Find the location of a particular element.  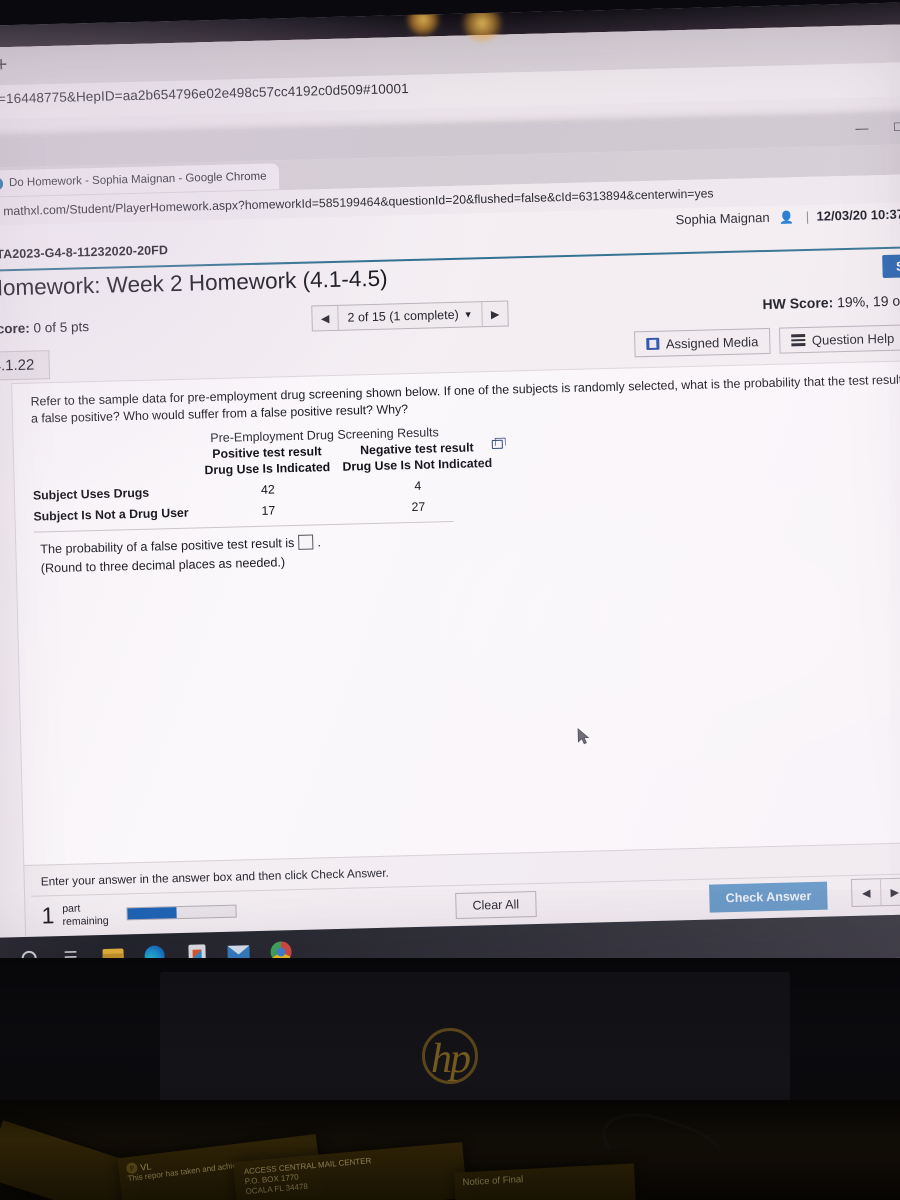

media-icon is located at coordinates (652, 344).